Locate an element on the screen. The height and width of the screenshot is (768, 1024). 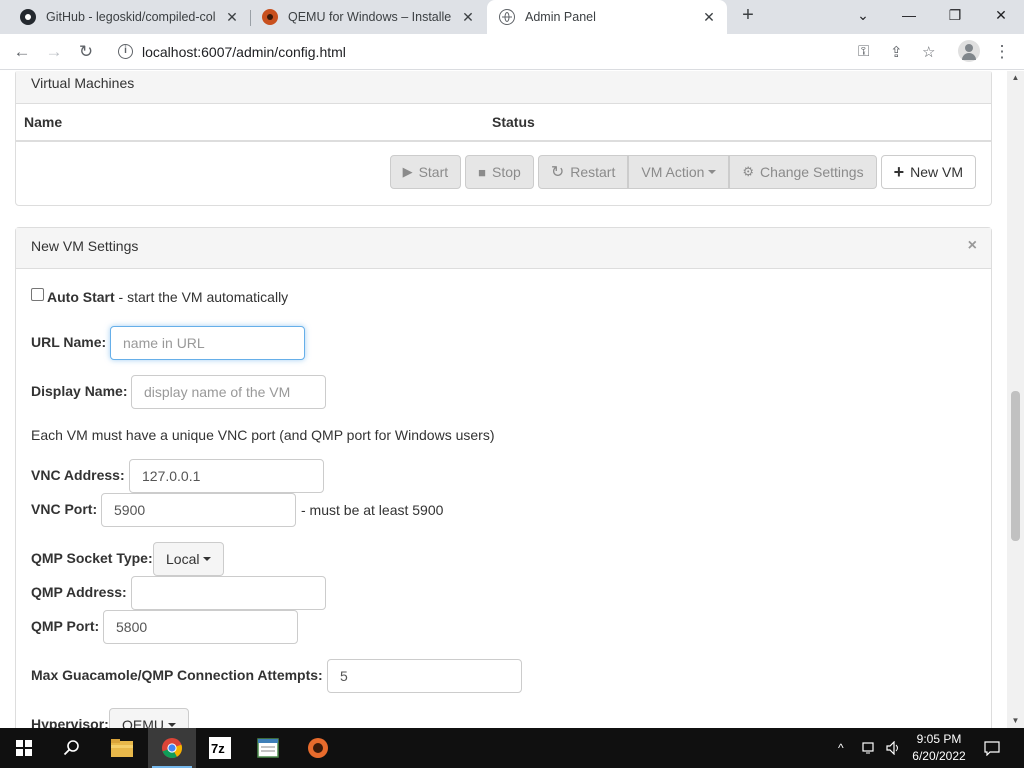
tab-github: GitHub - legoskid/compiled-colla ✕ is located at coordinates (129, 17).